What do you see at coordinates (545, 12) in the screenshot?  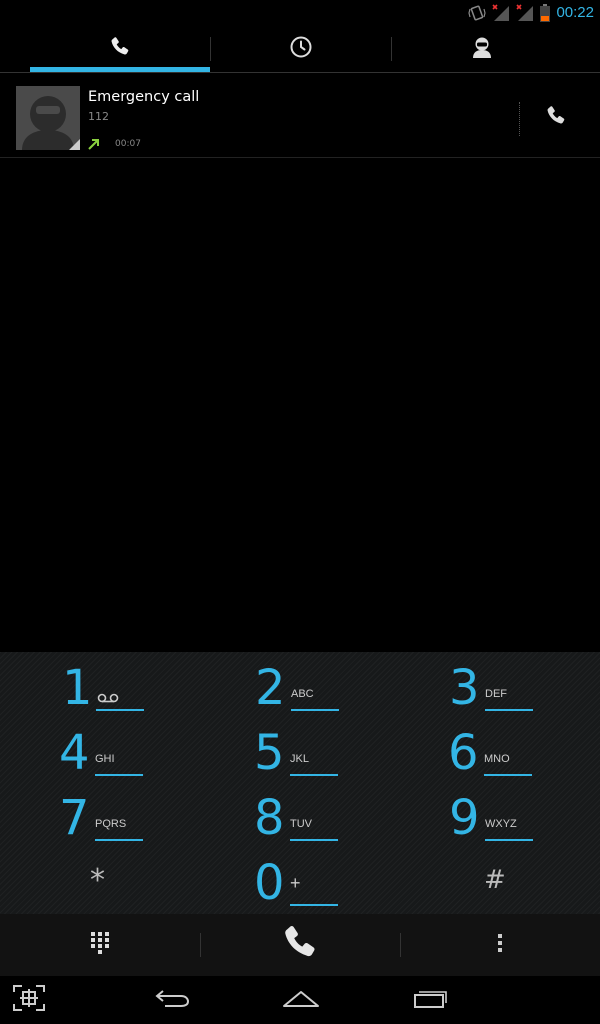 I see `battery-low-icon` at bounding box center [545, 12].